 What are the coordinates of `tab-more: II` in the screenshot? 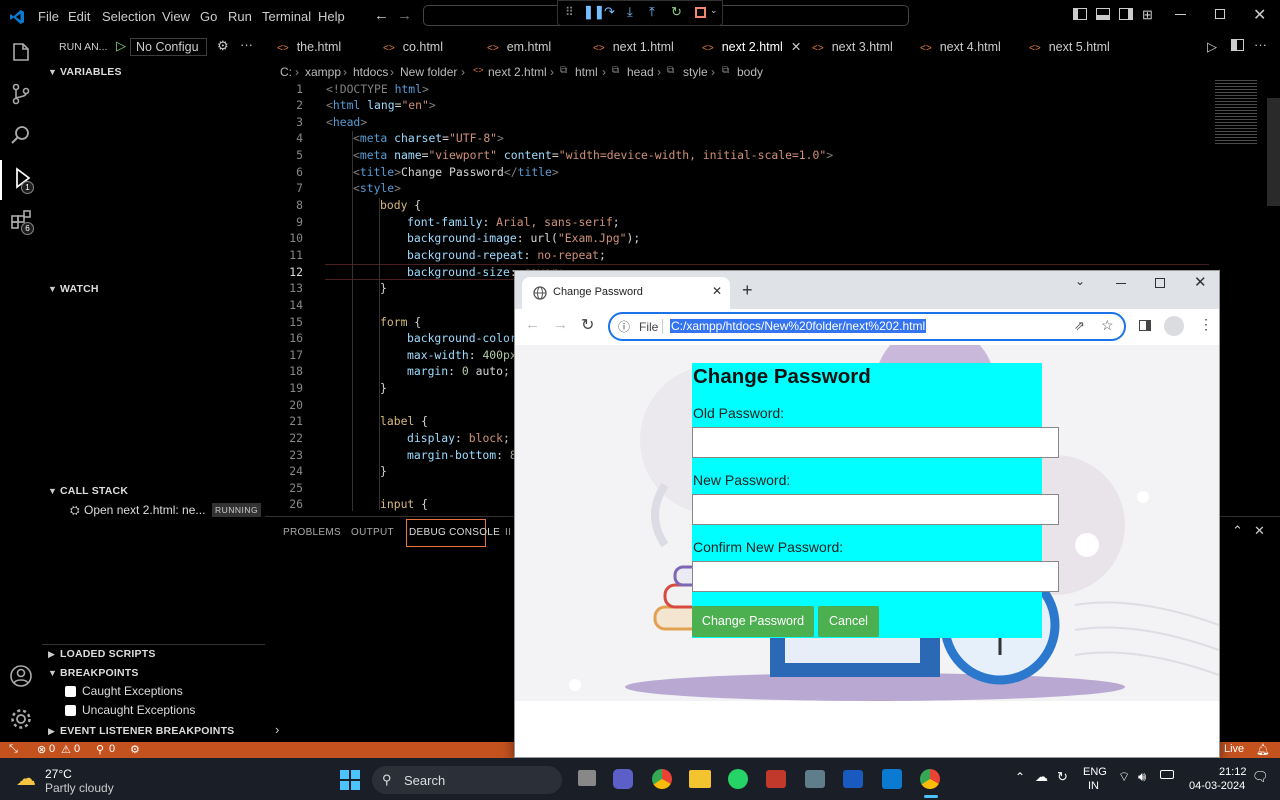 It's located at (508, 532).